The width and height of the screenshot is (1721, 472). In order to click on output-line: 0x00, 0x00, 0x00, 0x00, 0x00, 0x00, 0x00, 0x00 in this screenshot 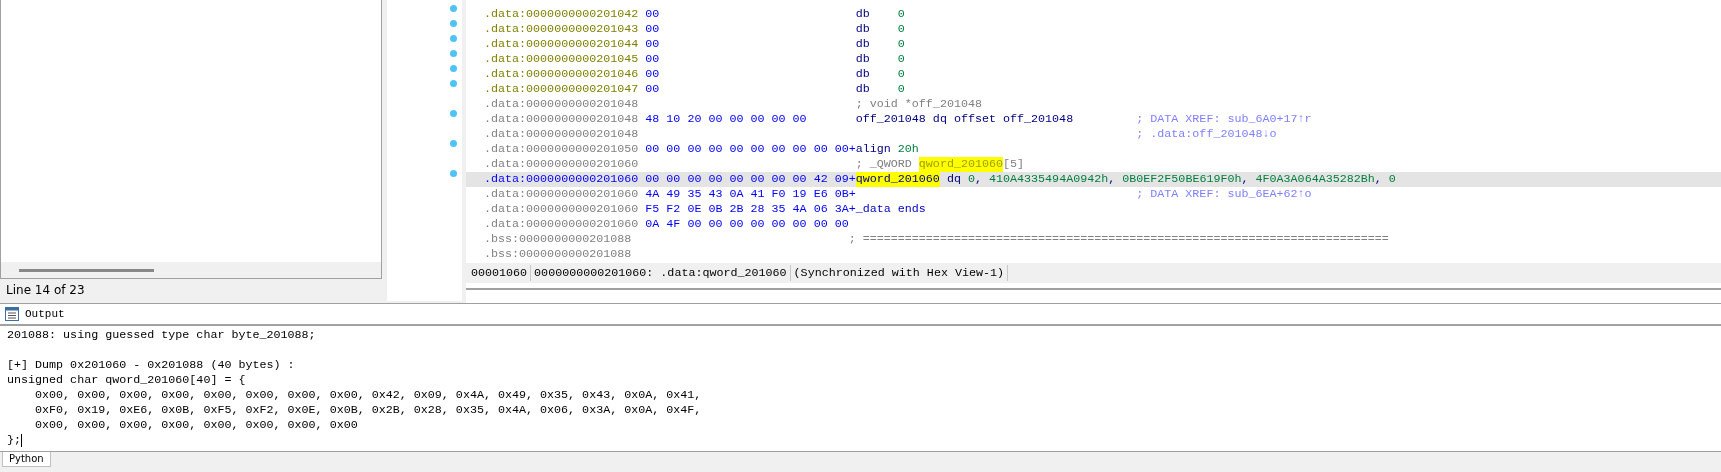, I will do `click(196, 425)`.